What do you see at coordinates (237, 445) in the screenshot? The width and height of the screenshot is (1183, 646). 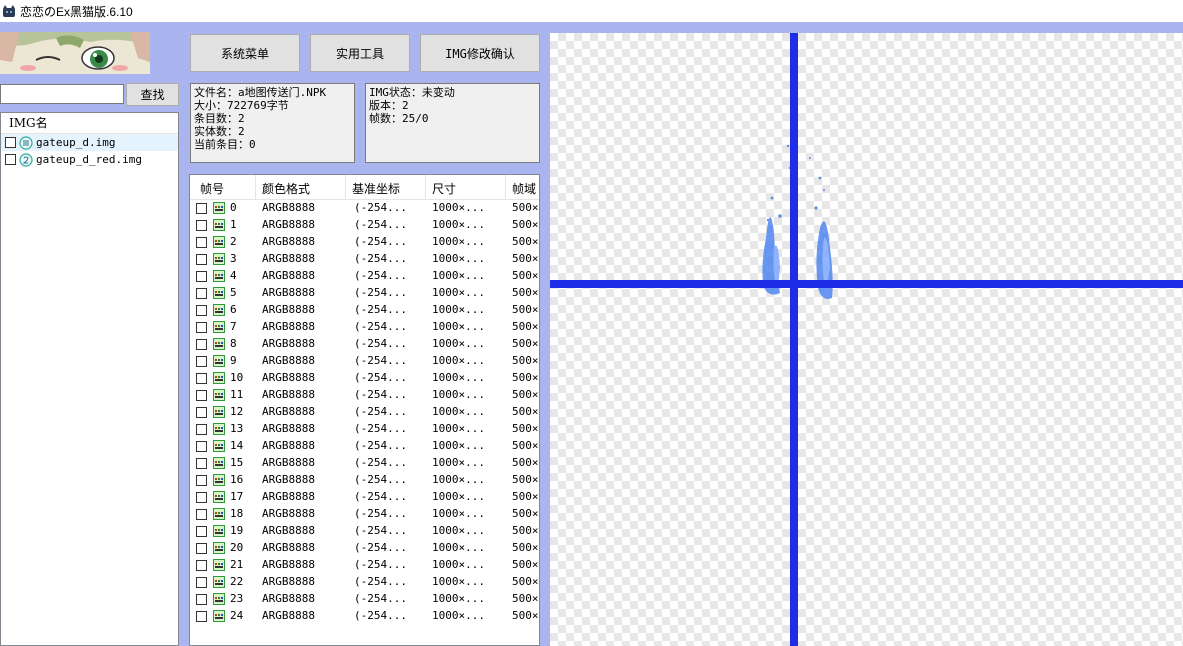 I see `frame-index: 14` at bounding box center [237, 445].